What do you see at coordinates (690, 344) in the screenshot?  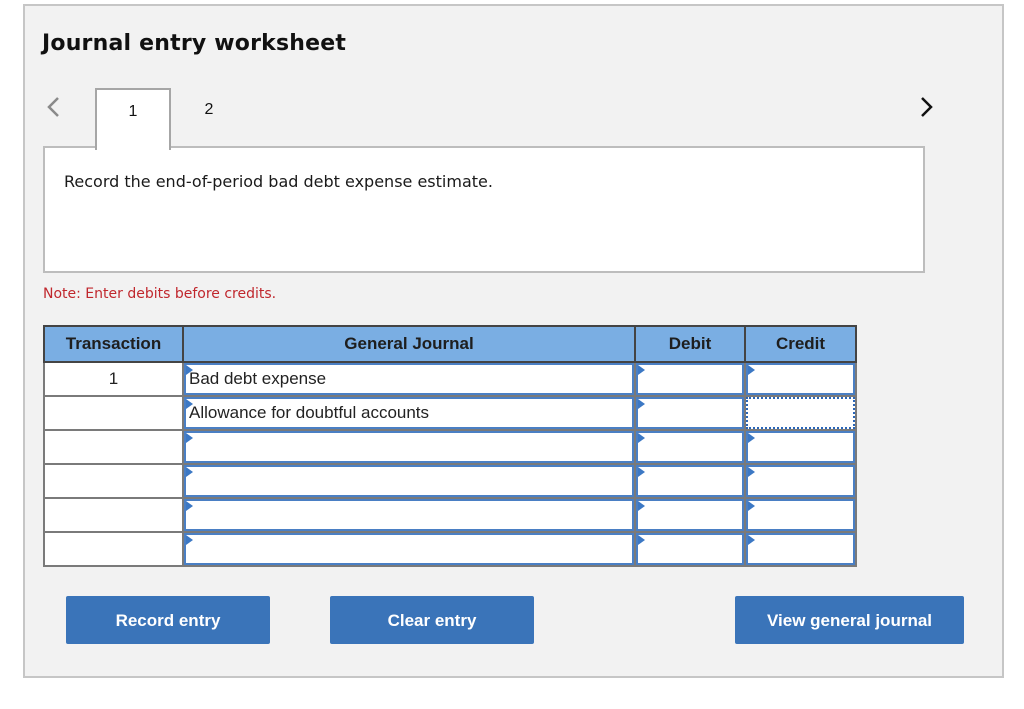 I see `header-debit: Debit` at bounding box center [690, 344].